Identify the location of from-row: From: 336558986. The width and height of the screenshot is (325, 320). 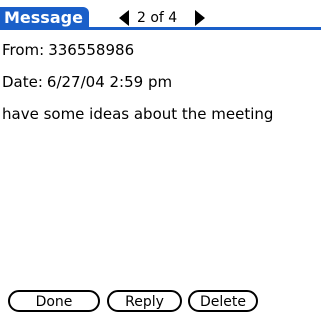
(68, 50).